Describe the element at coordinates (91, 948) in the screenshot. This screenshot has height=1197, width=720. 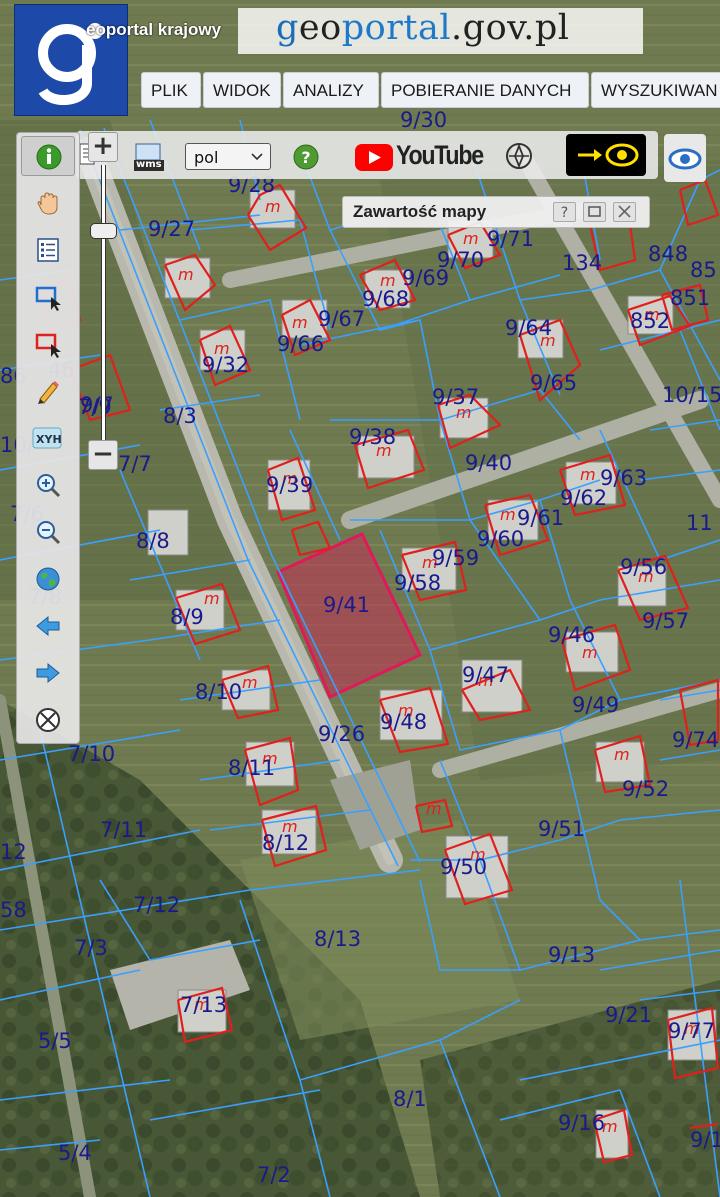
I see `parcel-label: 7/3` at that location.